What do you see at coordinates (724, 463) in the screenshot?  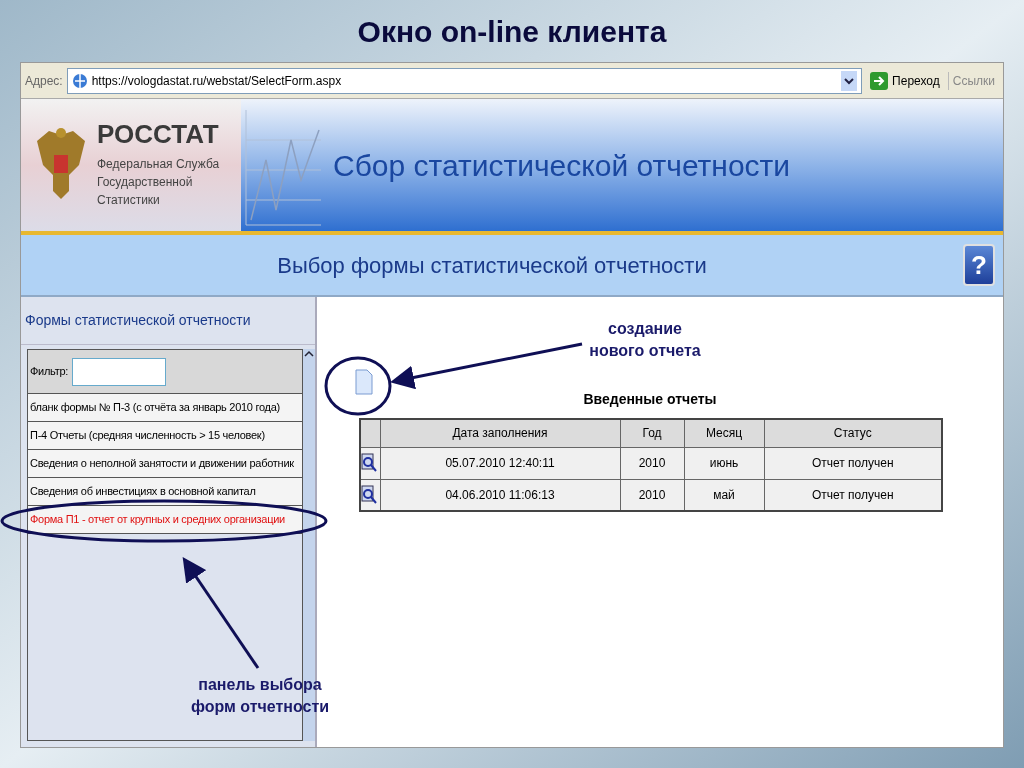 I see `table-cell: июнь` at bounding box center [724, 463].